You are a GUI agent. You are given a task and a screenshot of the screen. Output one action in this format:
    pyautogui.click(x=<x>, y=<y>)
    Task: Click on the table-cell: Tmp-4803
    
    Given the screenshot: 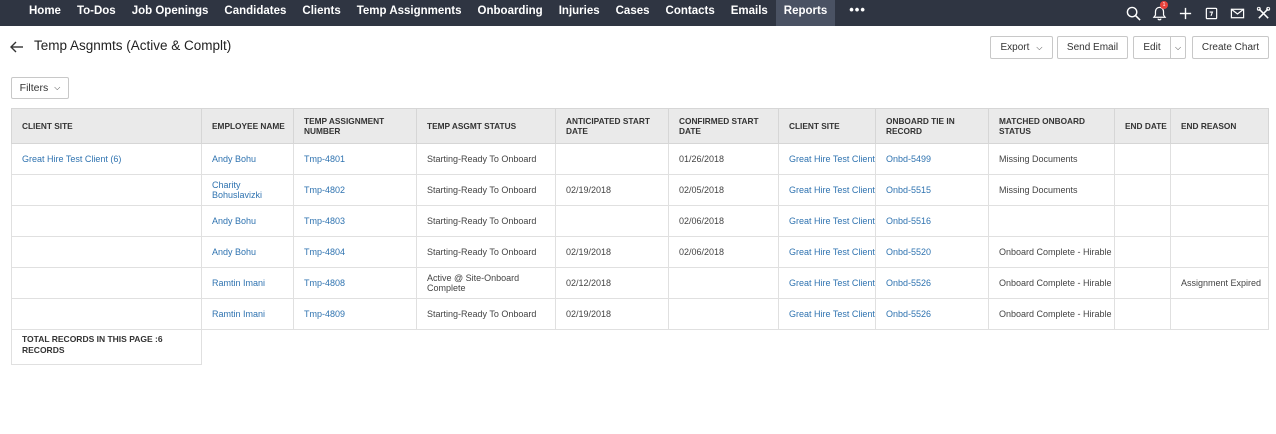 What is the action you would take?
    pyautogui.click(x=355, y=221)
    